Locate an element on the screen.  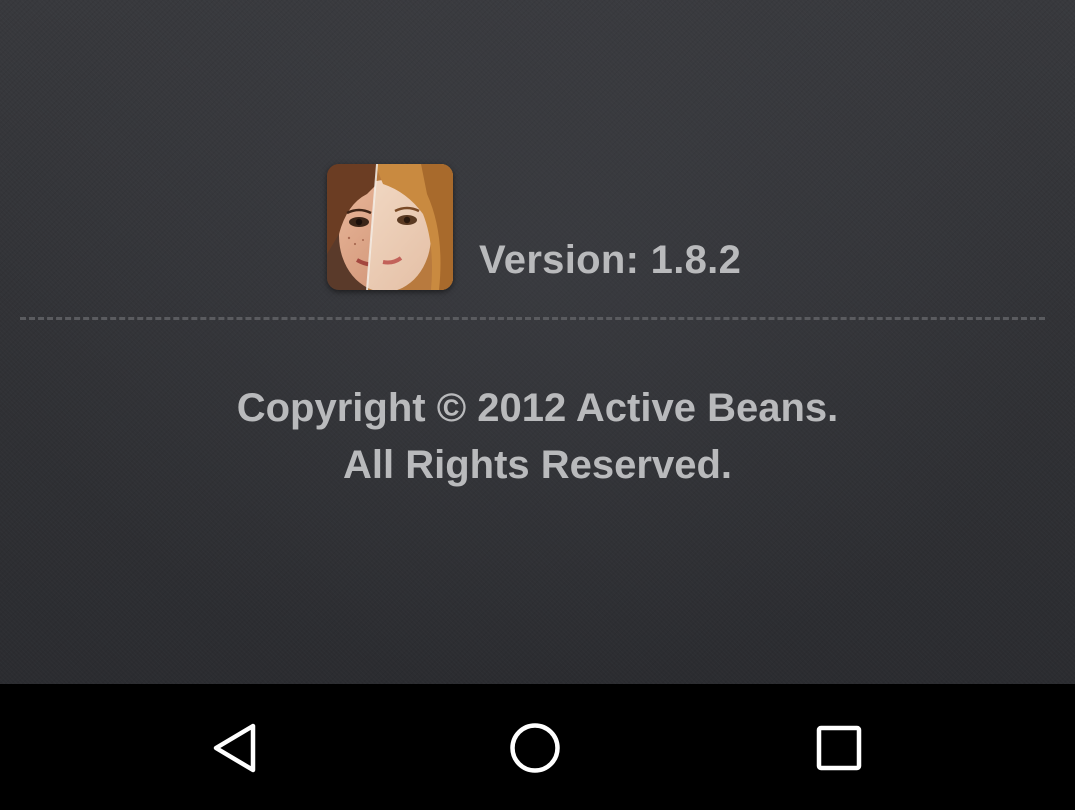
recents-square-icon is located at coordinates (839, 748).